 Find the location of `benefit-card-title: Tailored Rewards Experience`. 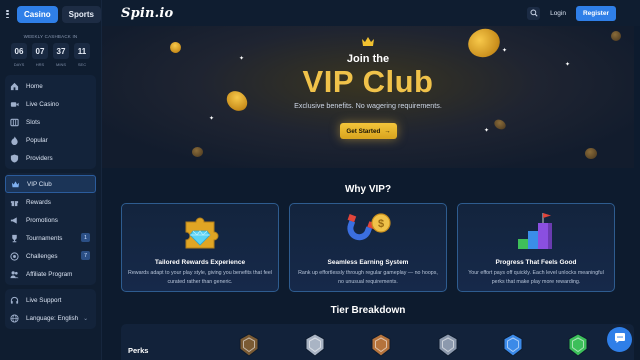

benefit-card-title: Tailored Rewards Experience is located at coordinates (200, 262).